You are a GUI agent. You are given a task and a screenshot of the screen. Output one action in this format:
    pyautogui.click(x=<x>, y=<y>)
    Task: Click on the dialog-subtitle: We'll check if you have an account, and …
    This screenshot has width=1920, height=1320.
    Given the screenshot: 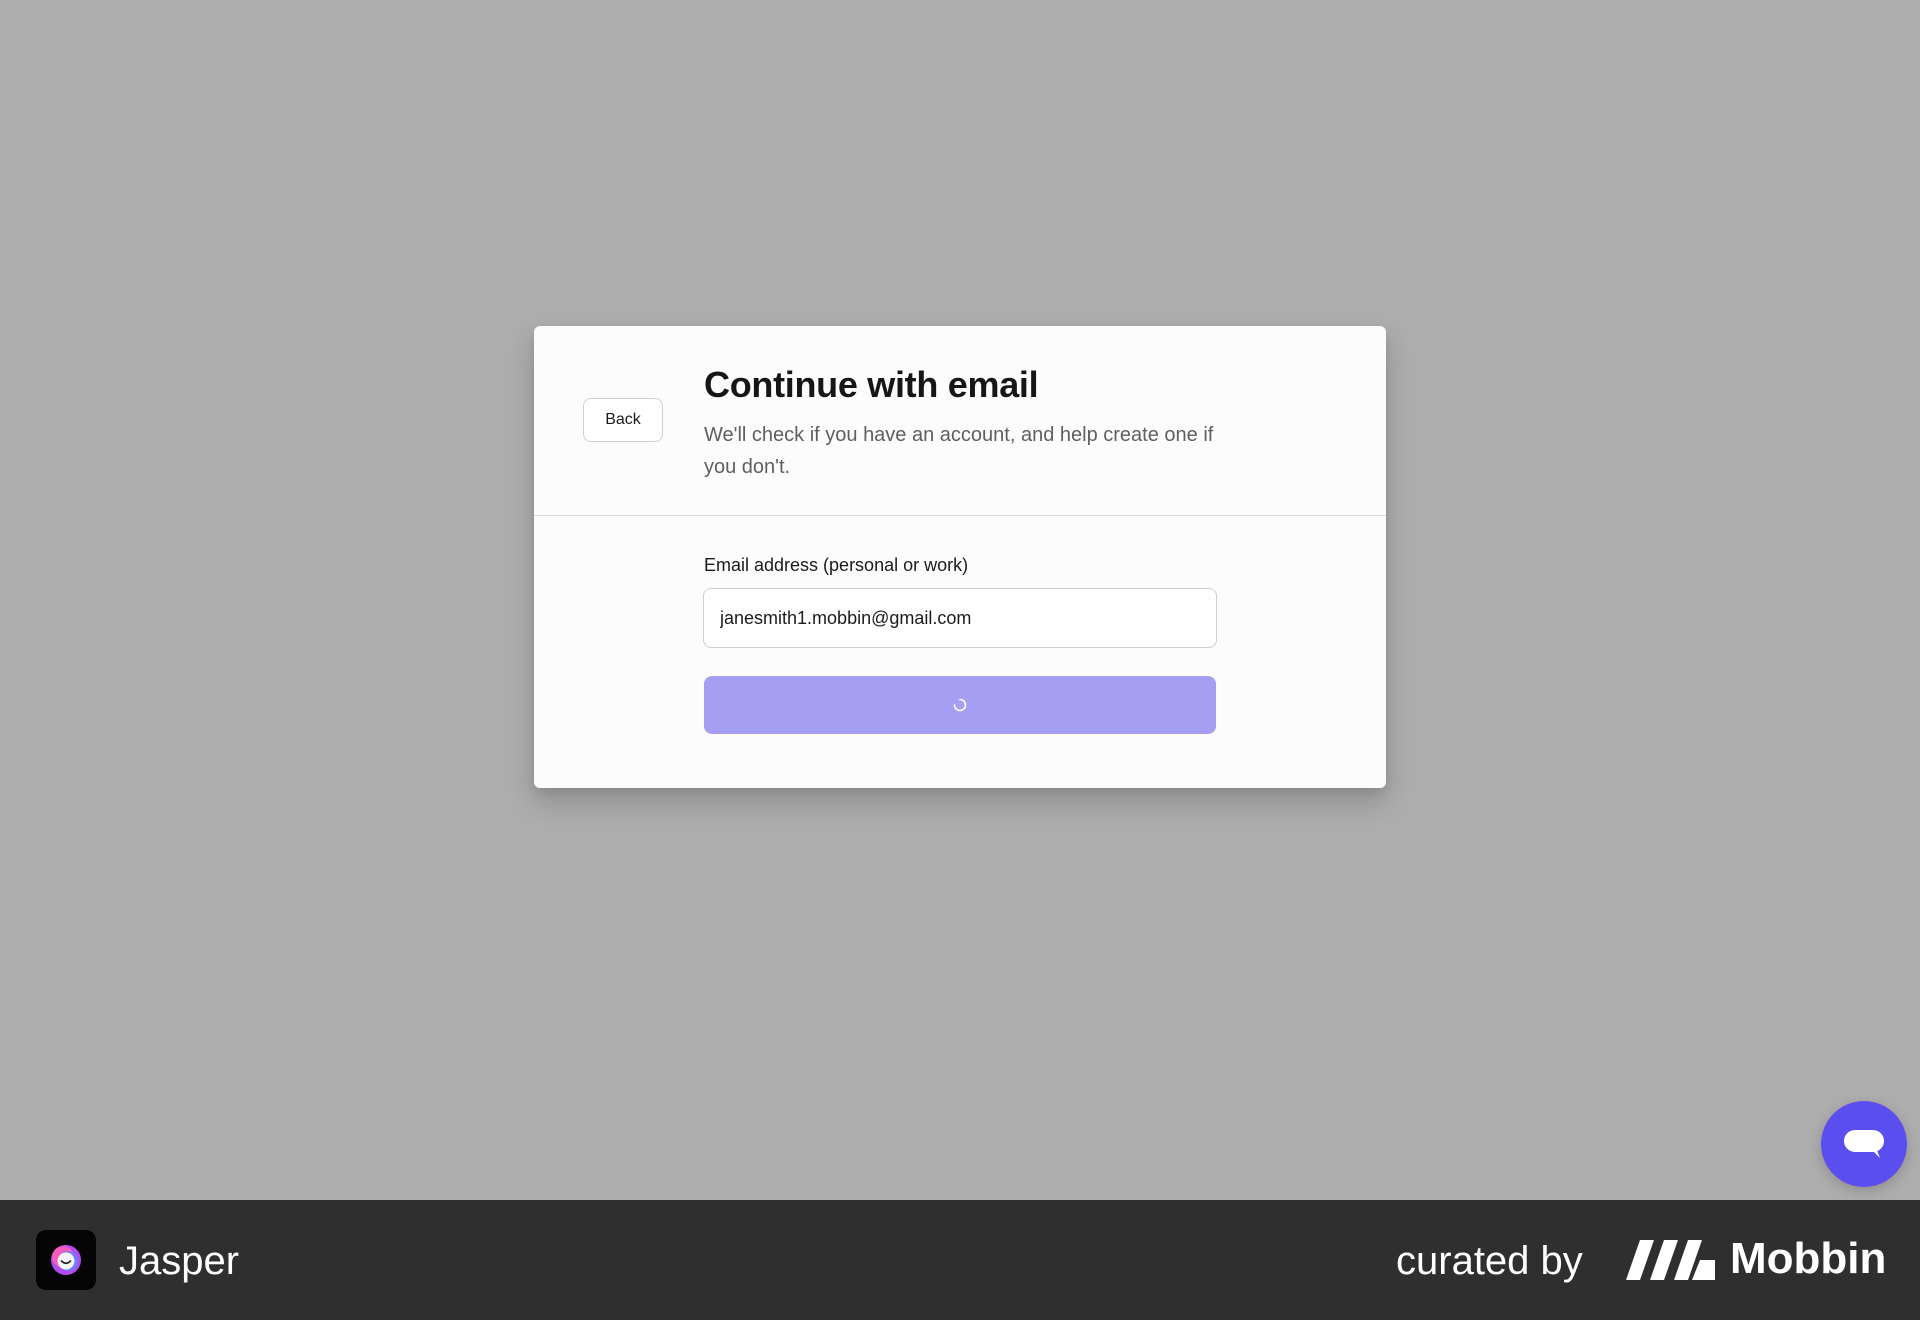 What is the action you would take?
    pyautogui.click(x=959, y=451)
    